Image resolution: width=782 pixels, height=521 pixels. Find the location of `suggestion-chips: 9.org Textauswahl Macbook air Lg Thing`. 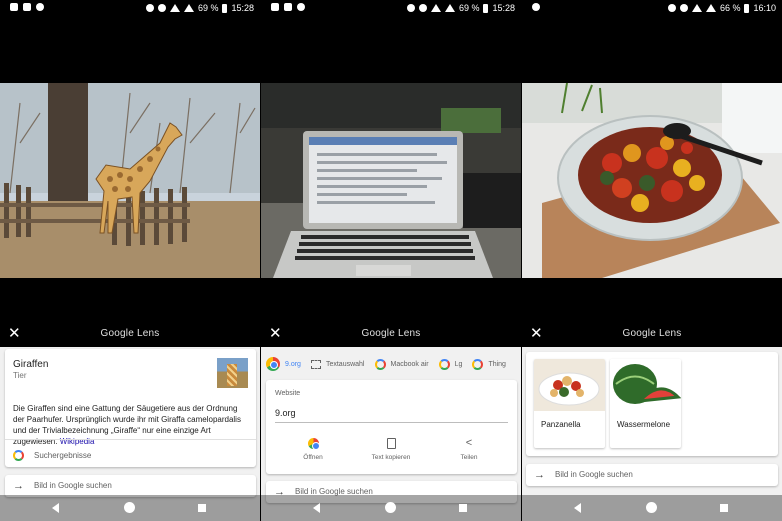

suggestion-chips: 9.org Textauswahl Macbook air Lg Thing is located at coordinates (393, 364).